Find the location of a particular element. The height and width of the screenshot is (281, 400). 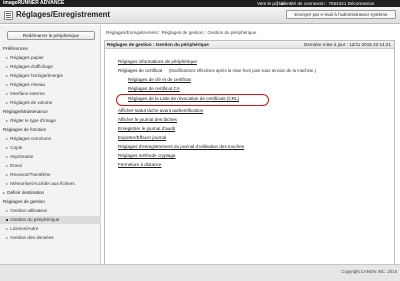

sidebar-item-label: Réglages réseau is located at coordinates (28, 84).